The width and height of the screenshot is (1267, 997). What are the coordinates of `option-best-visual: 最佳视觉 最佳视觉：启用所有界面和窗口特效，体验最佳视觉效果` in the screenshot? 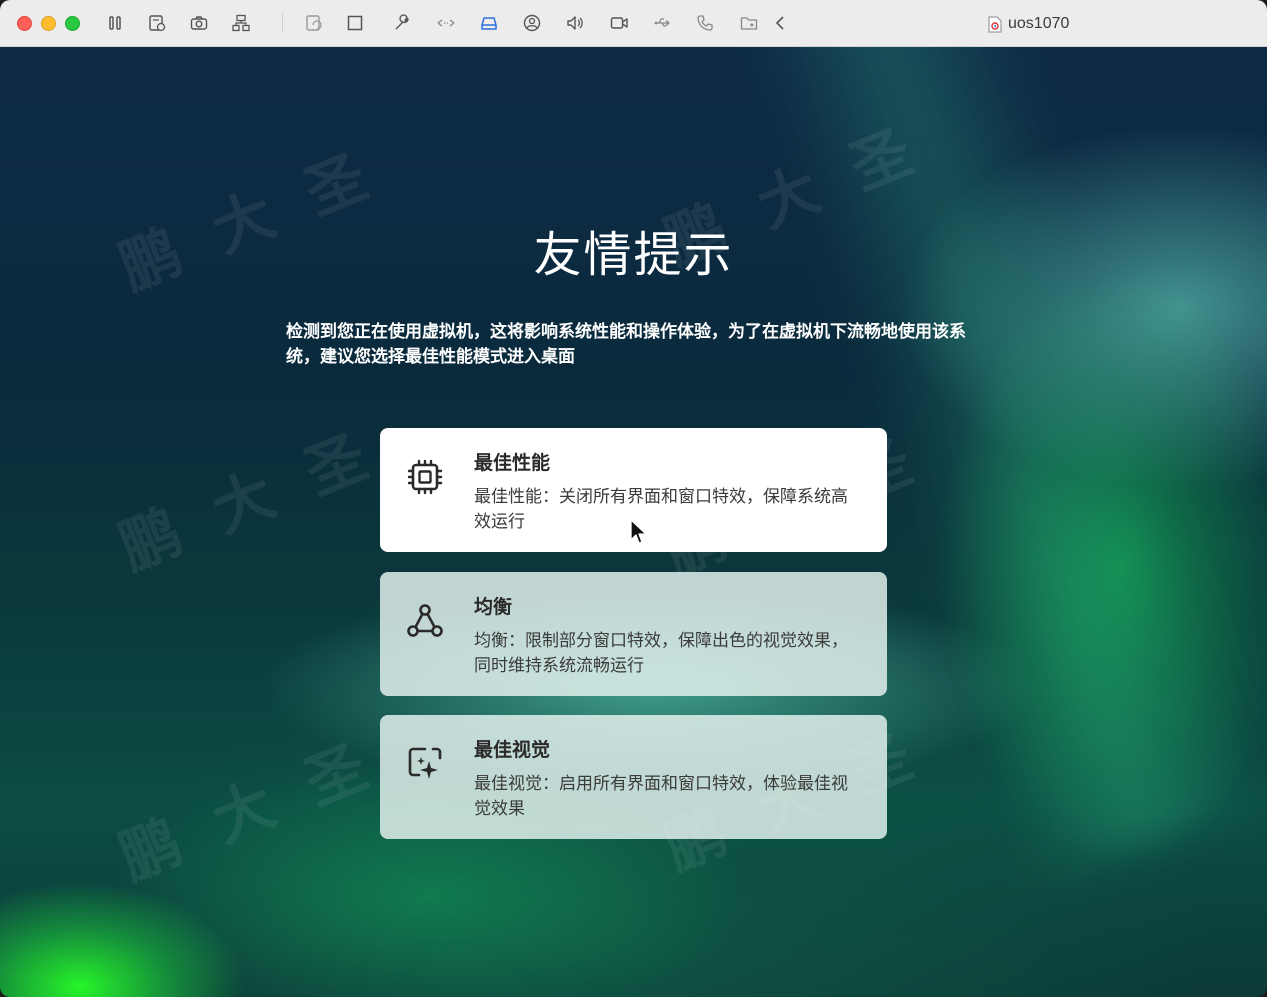 It's located at (633, 777).